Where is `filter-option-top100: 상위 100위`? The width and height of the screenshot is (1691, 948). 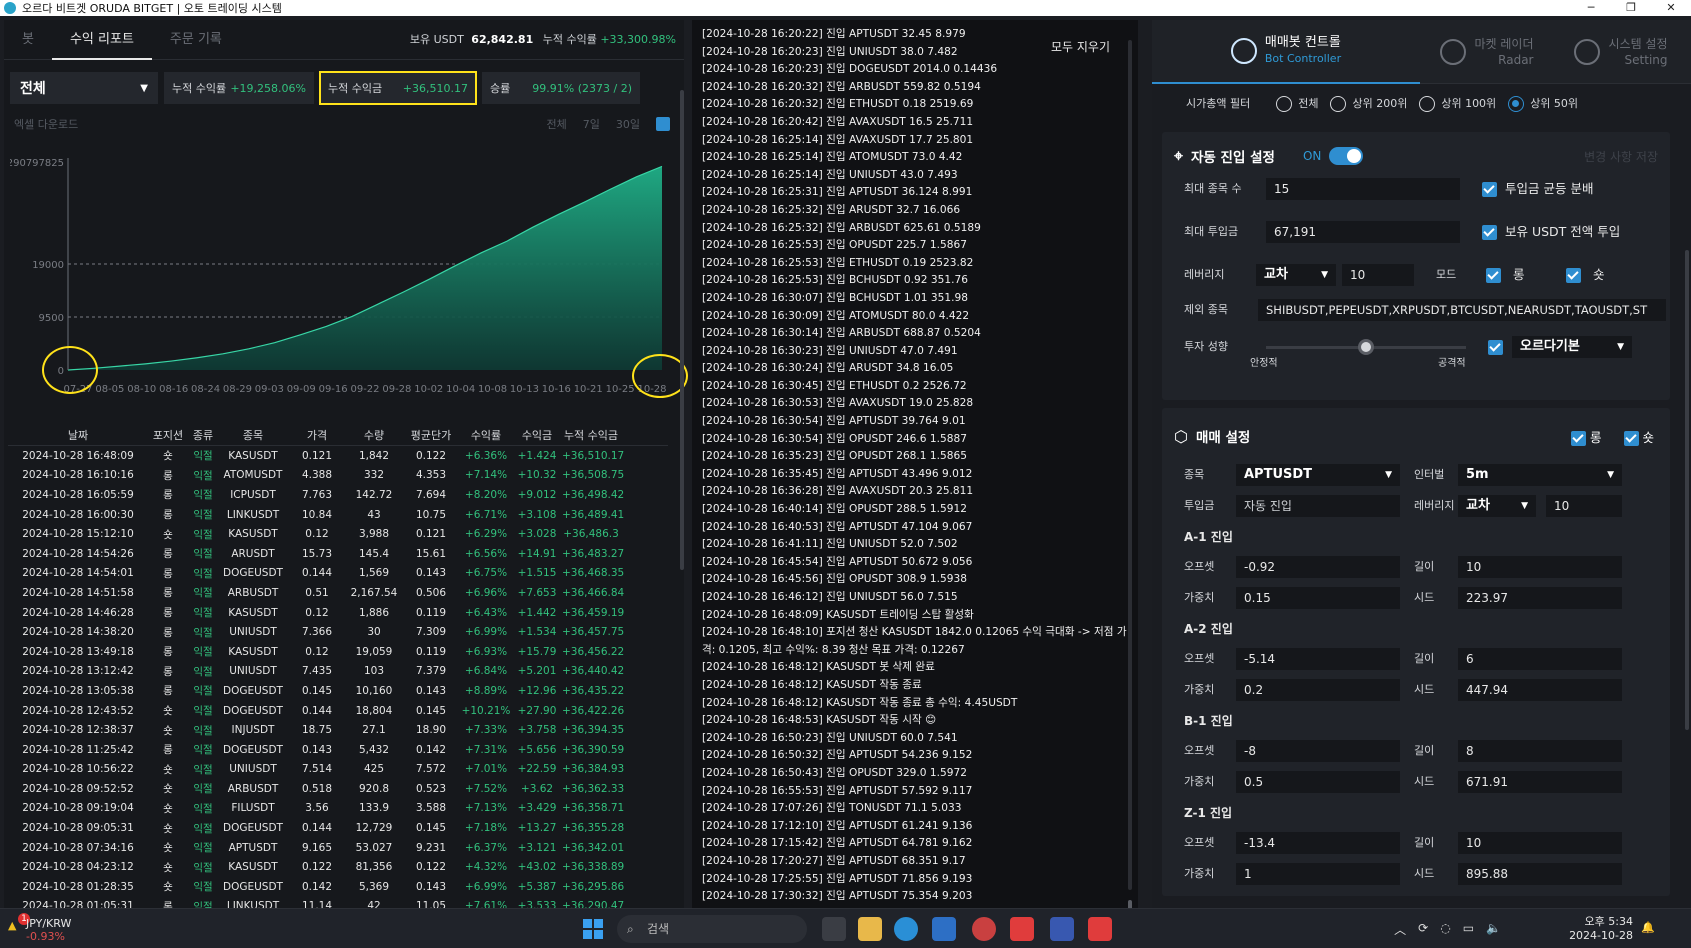 filter-option-top100: 상위 100위 is located at coordinates (1457, 103).